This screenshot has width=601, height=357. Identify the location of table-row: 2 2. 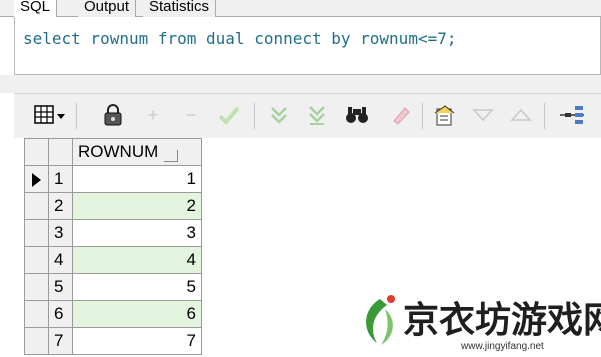
(113, 206).